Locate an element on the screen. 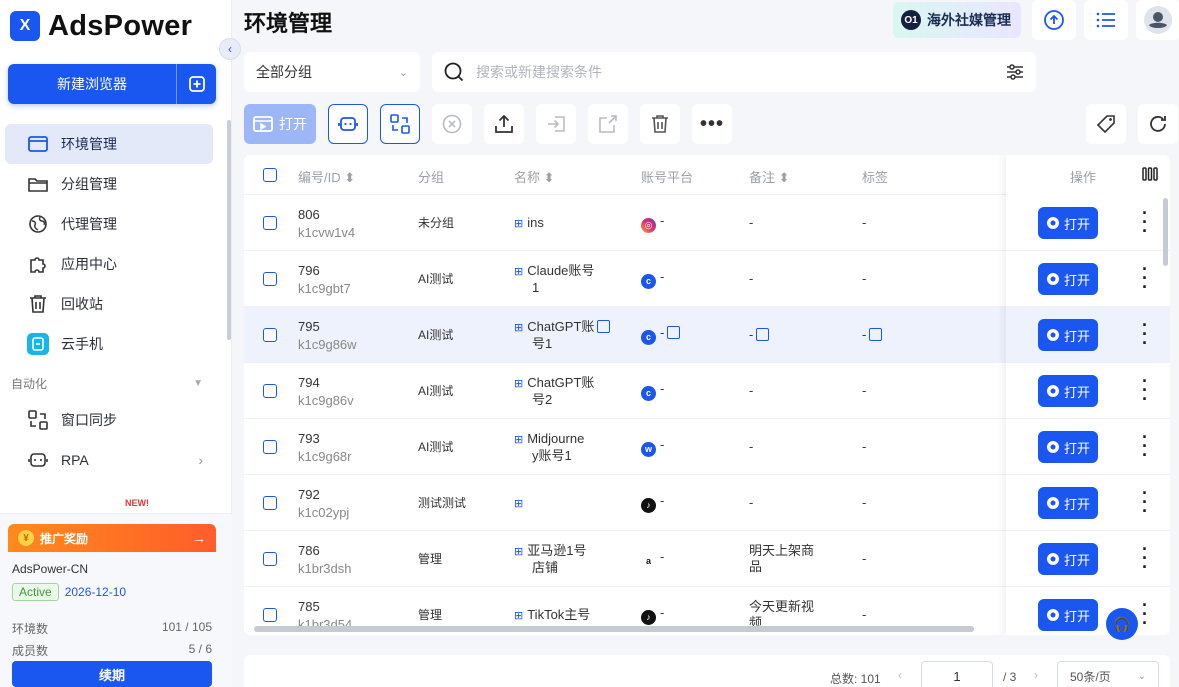  renew-button: 续期 is located at coordinates (112, 674).